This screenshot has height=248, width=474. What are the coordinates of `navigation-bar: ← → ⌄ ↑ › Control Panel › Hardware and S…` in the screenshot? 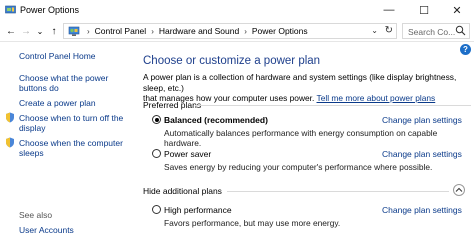 It's located at (237, 31).